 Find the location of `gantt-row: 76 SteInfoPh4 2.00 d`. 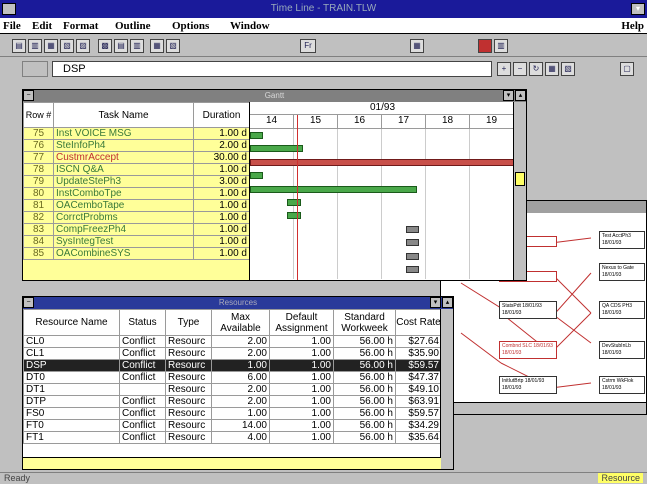

gantt-row: 76 SteInfoPh4 2.00 d is located at coordinates (136, 145).